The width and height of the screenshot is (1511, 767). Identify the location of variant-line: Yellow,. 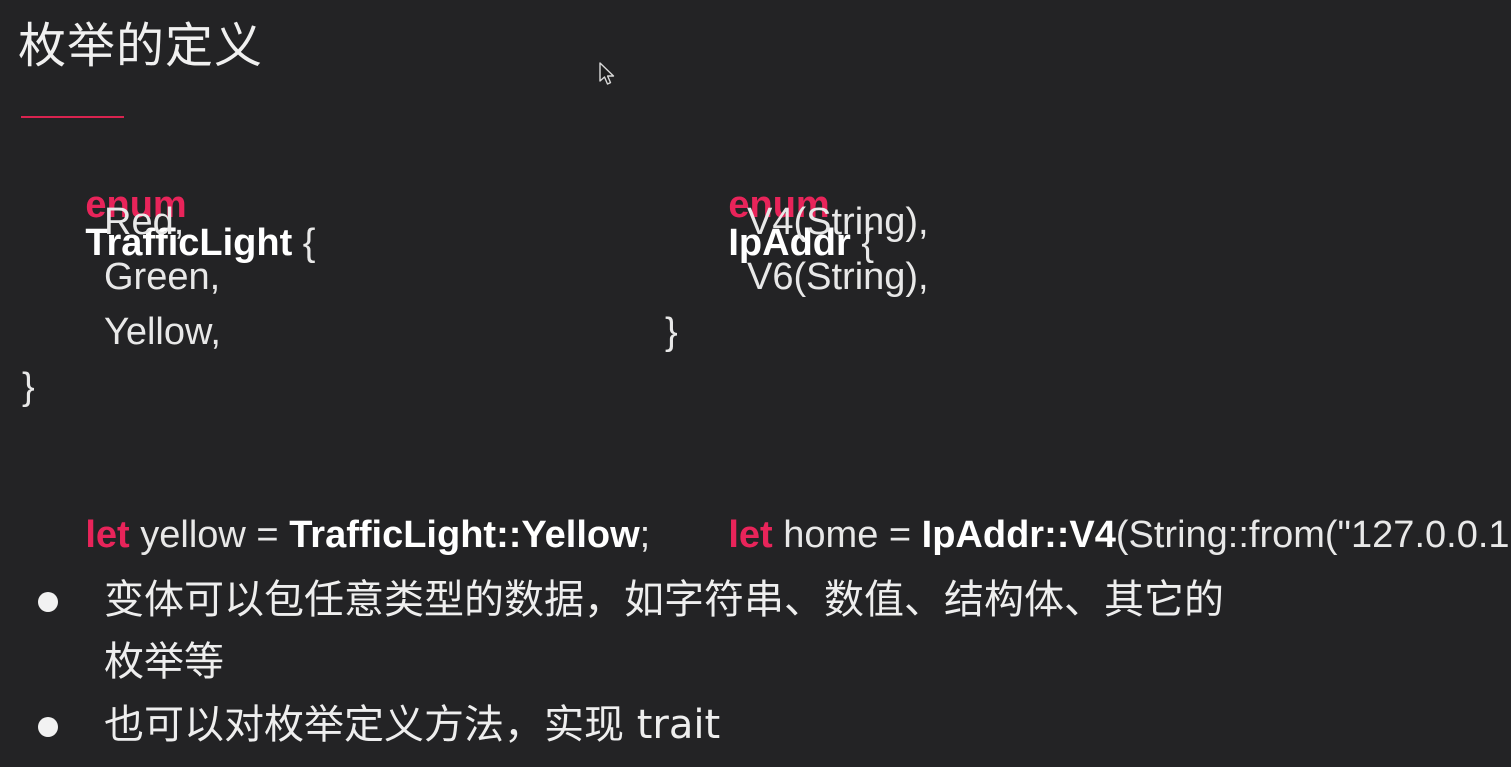
(162, 332).